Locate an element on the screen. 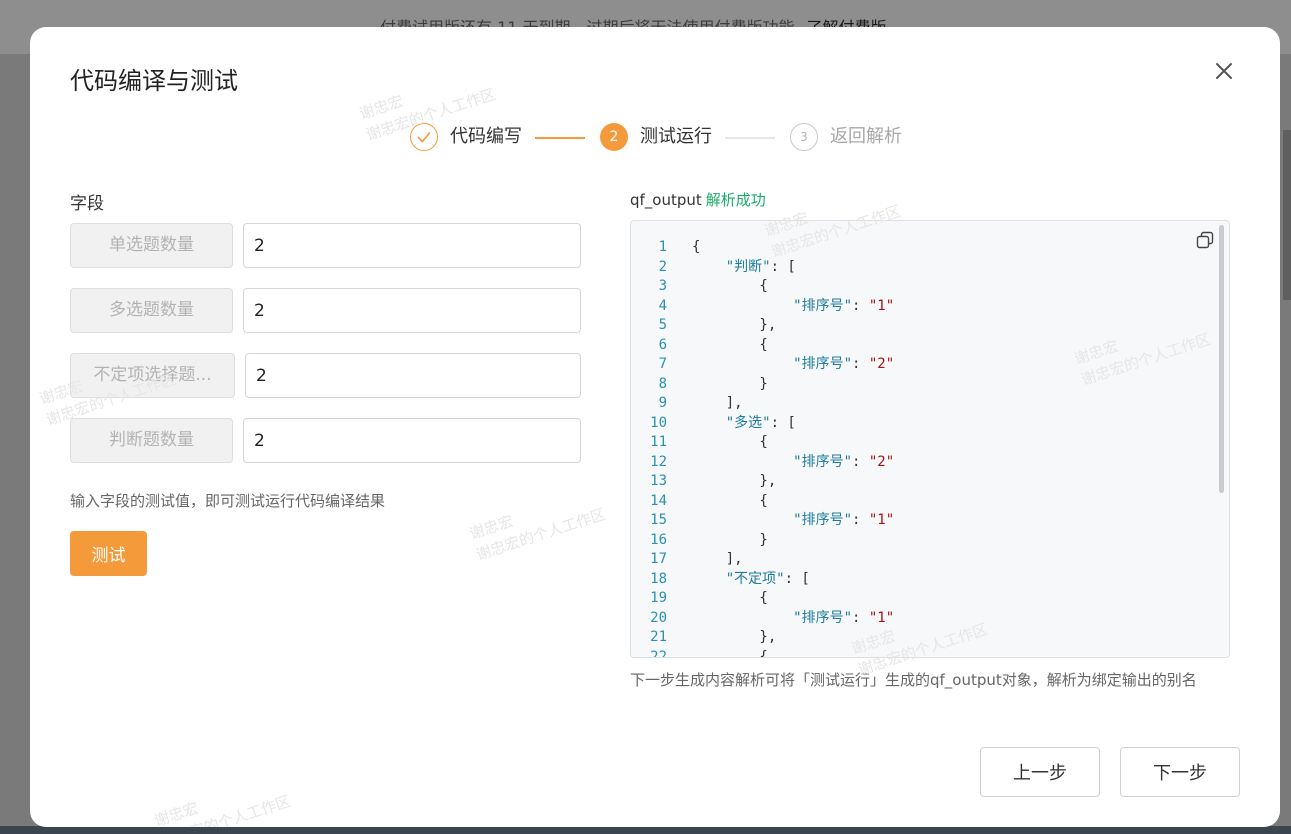 The image size is (1291, 834). copy-icon is located at coordinates (1205, 240).